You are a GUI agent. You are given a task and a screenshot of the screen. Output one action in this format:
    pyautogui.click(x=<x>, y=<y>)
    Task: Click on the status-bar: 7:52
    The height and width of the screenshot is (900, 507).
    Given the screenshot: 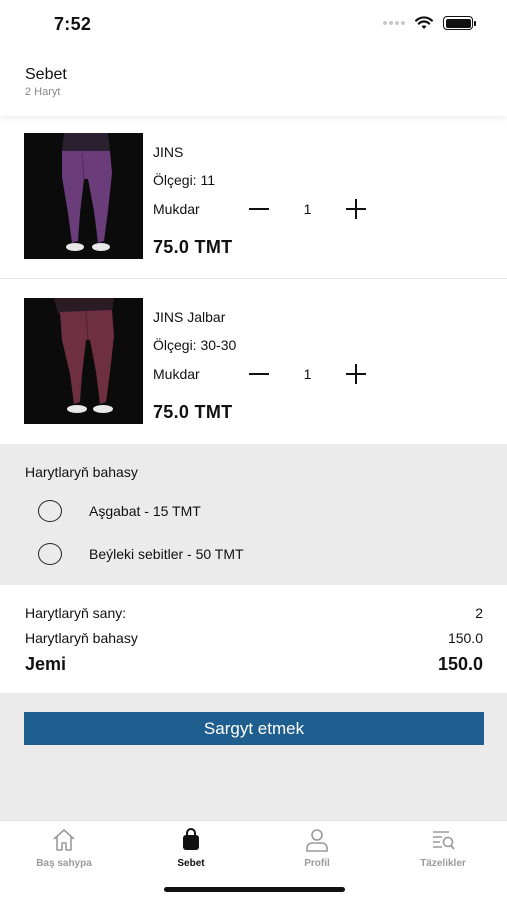 What is the action you would take?
    pyautogui.click(x=253, y=25)
    